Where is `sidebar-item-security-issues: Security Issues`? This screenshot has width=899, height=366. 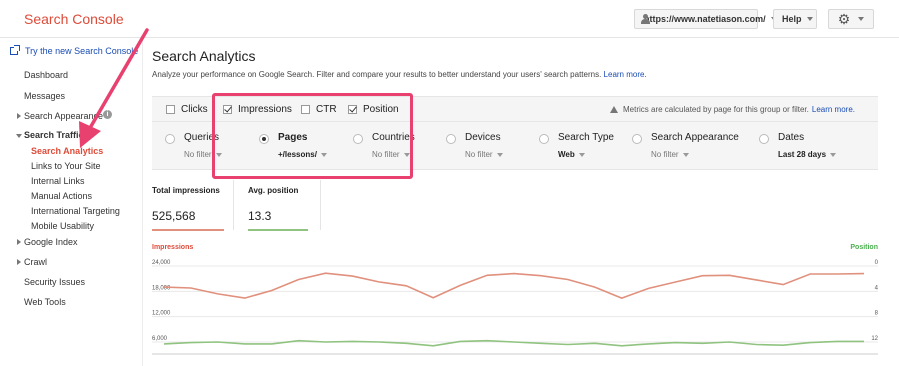
sidebar-item-security-issues: Security Issues is located at coordinates (54, 282).